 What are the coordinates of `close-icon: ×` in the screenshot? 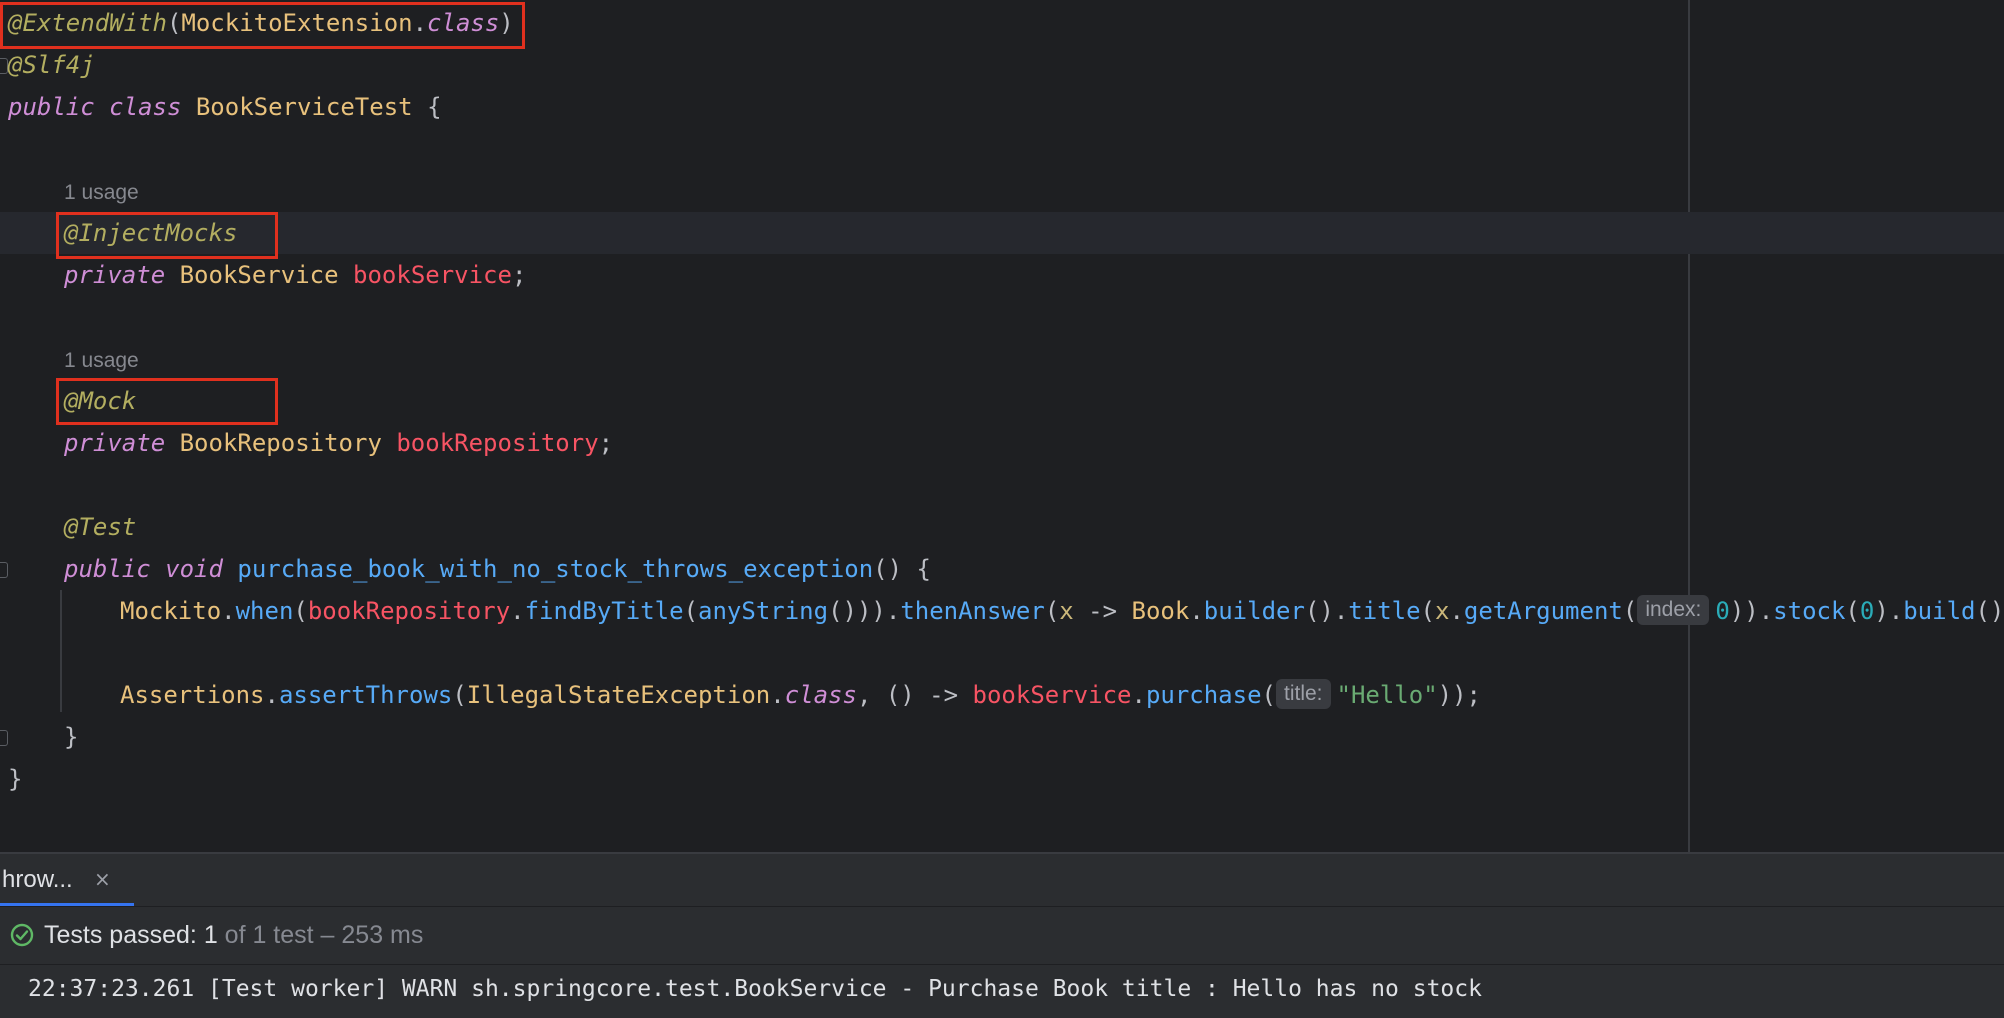 It's located at (102, 879).